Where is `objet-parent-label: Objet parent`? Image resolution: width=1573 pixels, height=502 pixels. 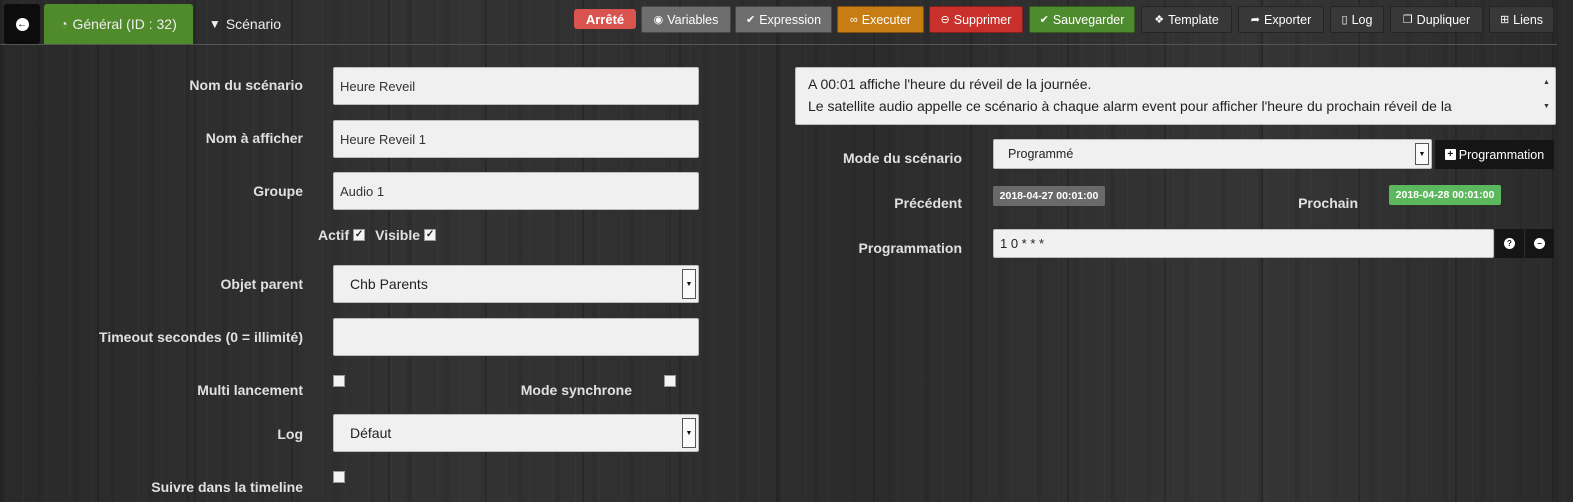 objet-parent-label: Objet parent is located at coordinates (261, 284).